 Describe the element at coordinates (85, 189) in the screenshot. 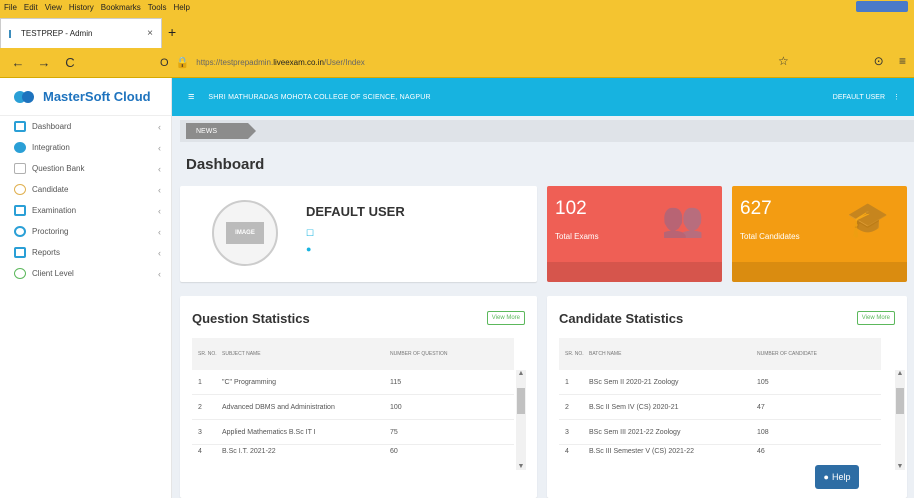

I see `sidebar-item-candidate: Candidate ‹` at that location.